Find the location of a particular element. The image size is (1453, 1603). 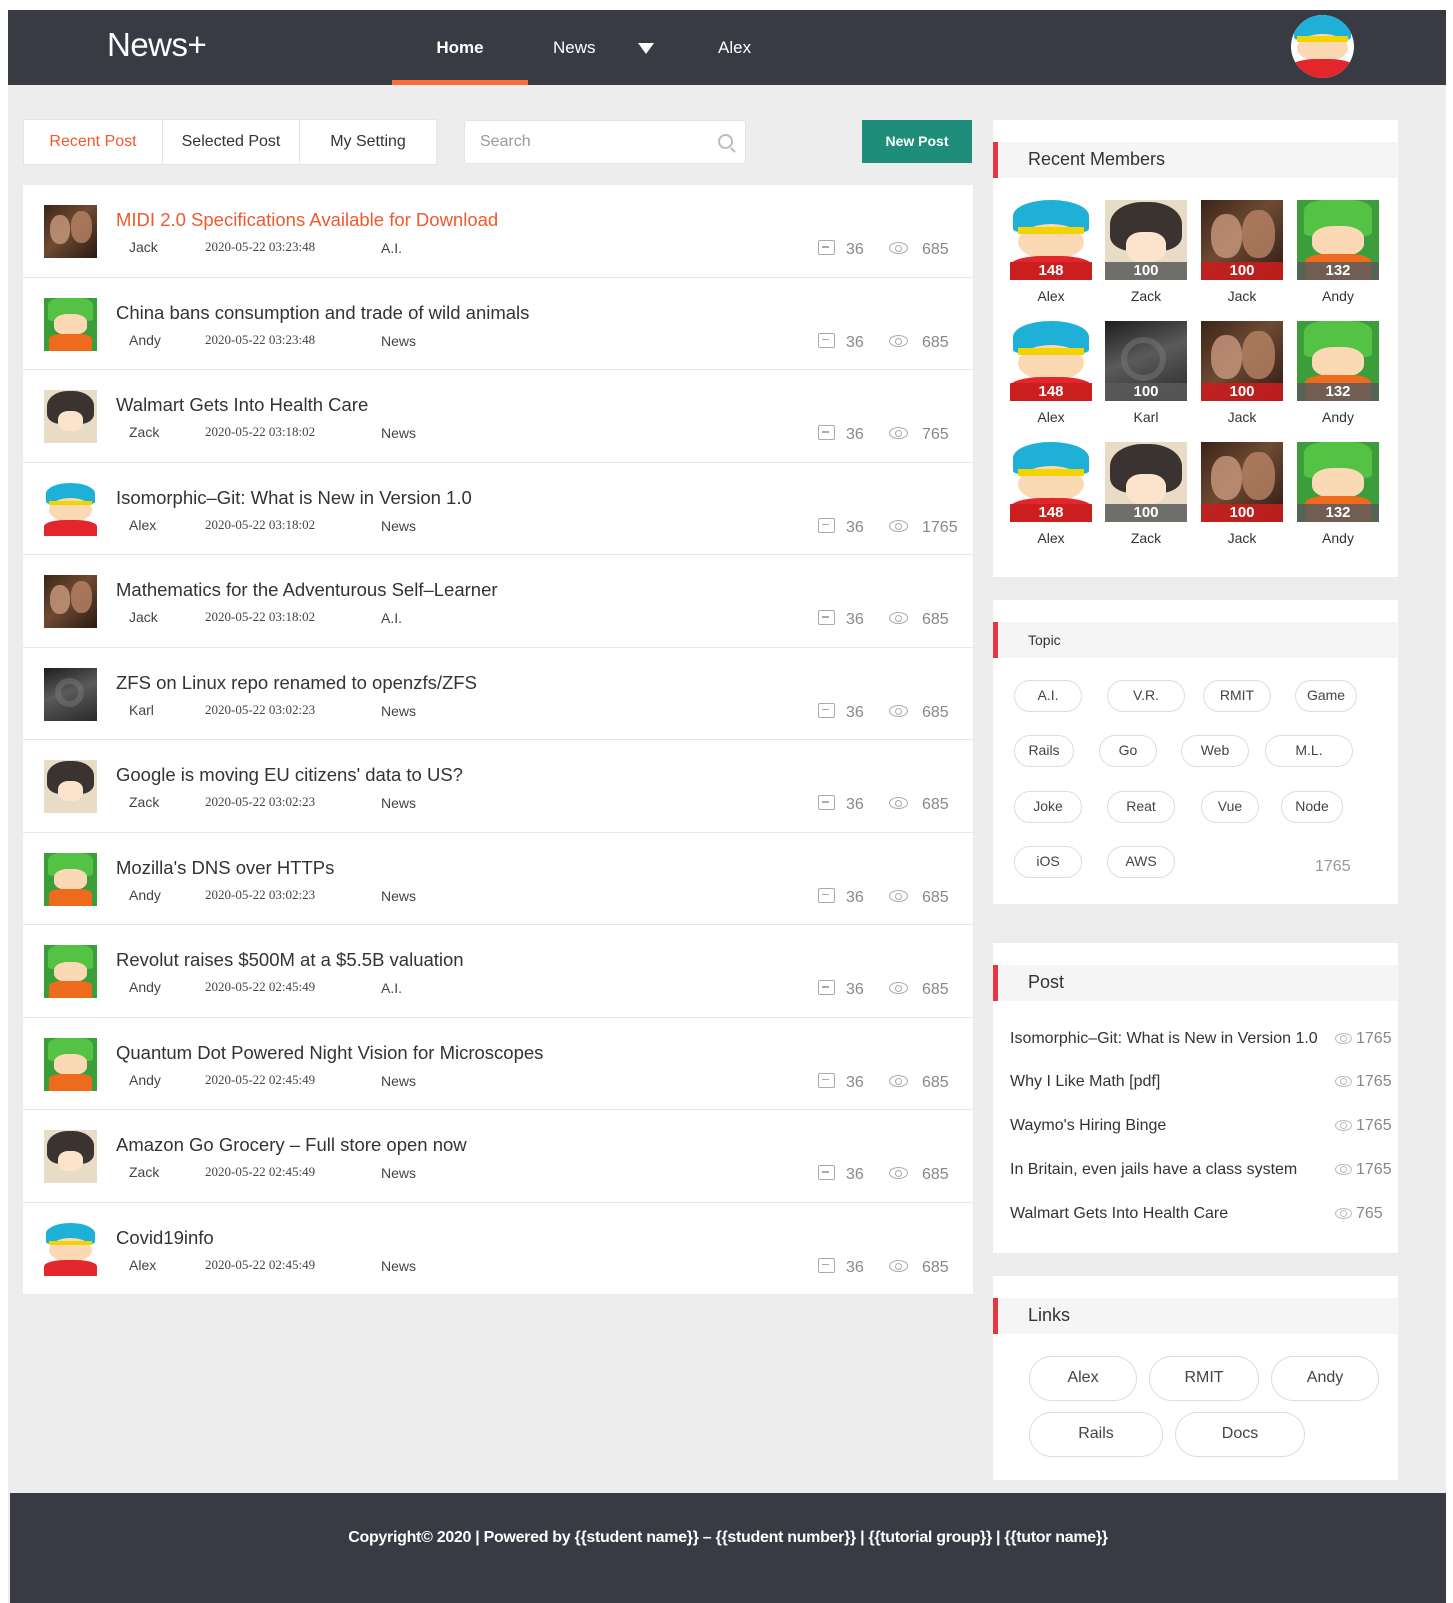

member-card: 148 Alex is located at coordinates (1051, 252).